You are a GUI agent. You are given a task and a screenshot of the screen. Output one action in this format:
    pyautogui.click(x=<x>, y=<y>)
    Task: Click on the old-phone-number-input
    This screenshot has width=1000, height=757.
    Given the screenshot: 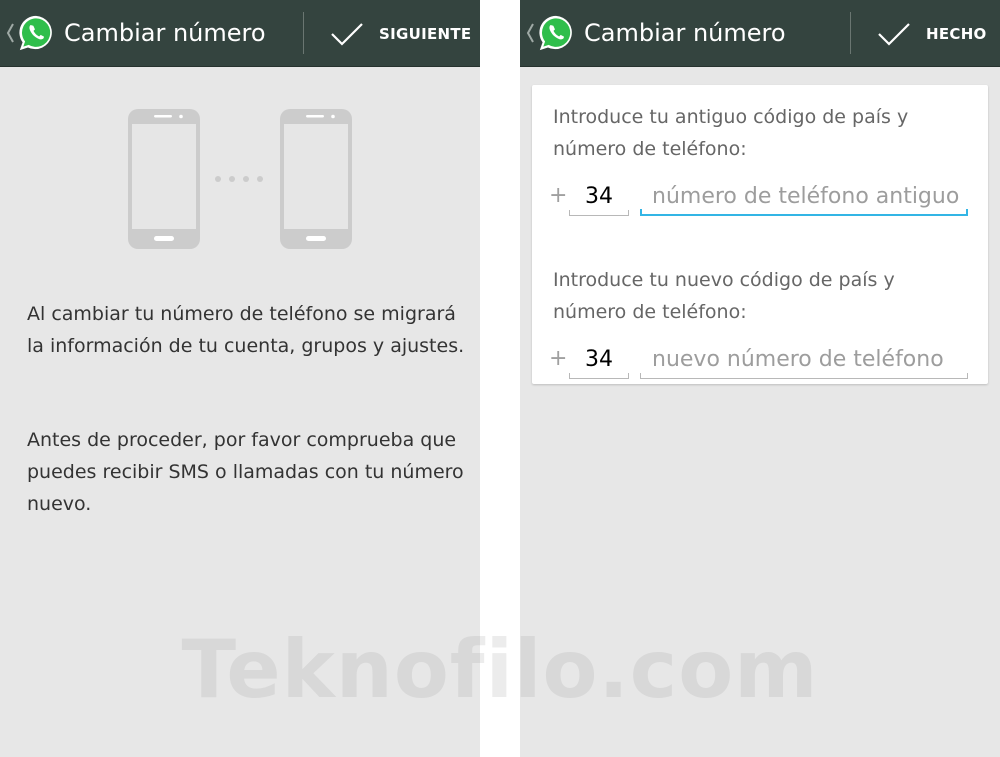 What is the action you would take?
    pyautogui.click(x=804, y=196)
    